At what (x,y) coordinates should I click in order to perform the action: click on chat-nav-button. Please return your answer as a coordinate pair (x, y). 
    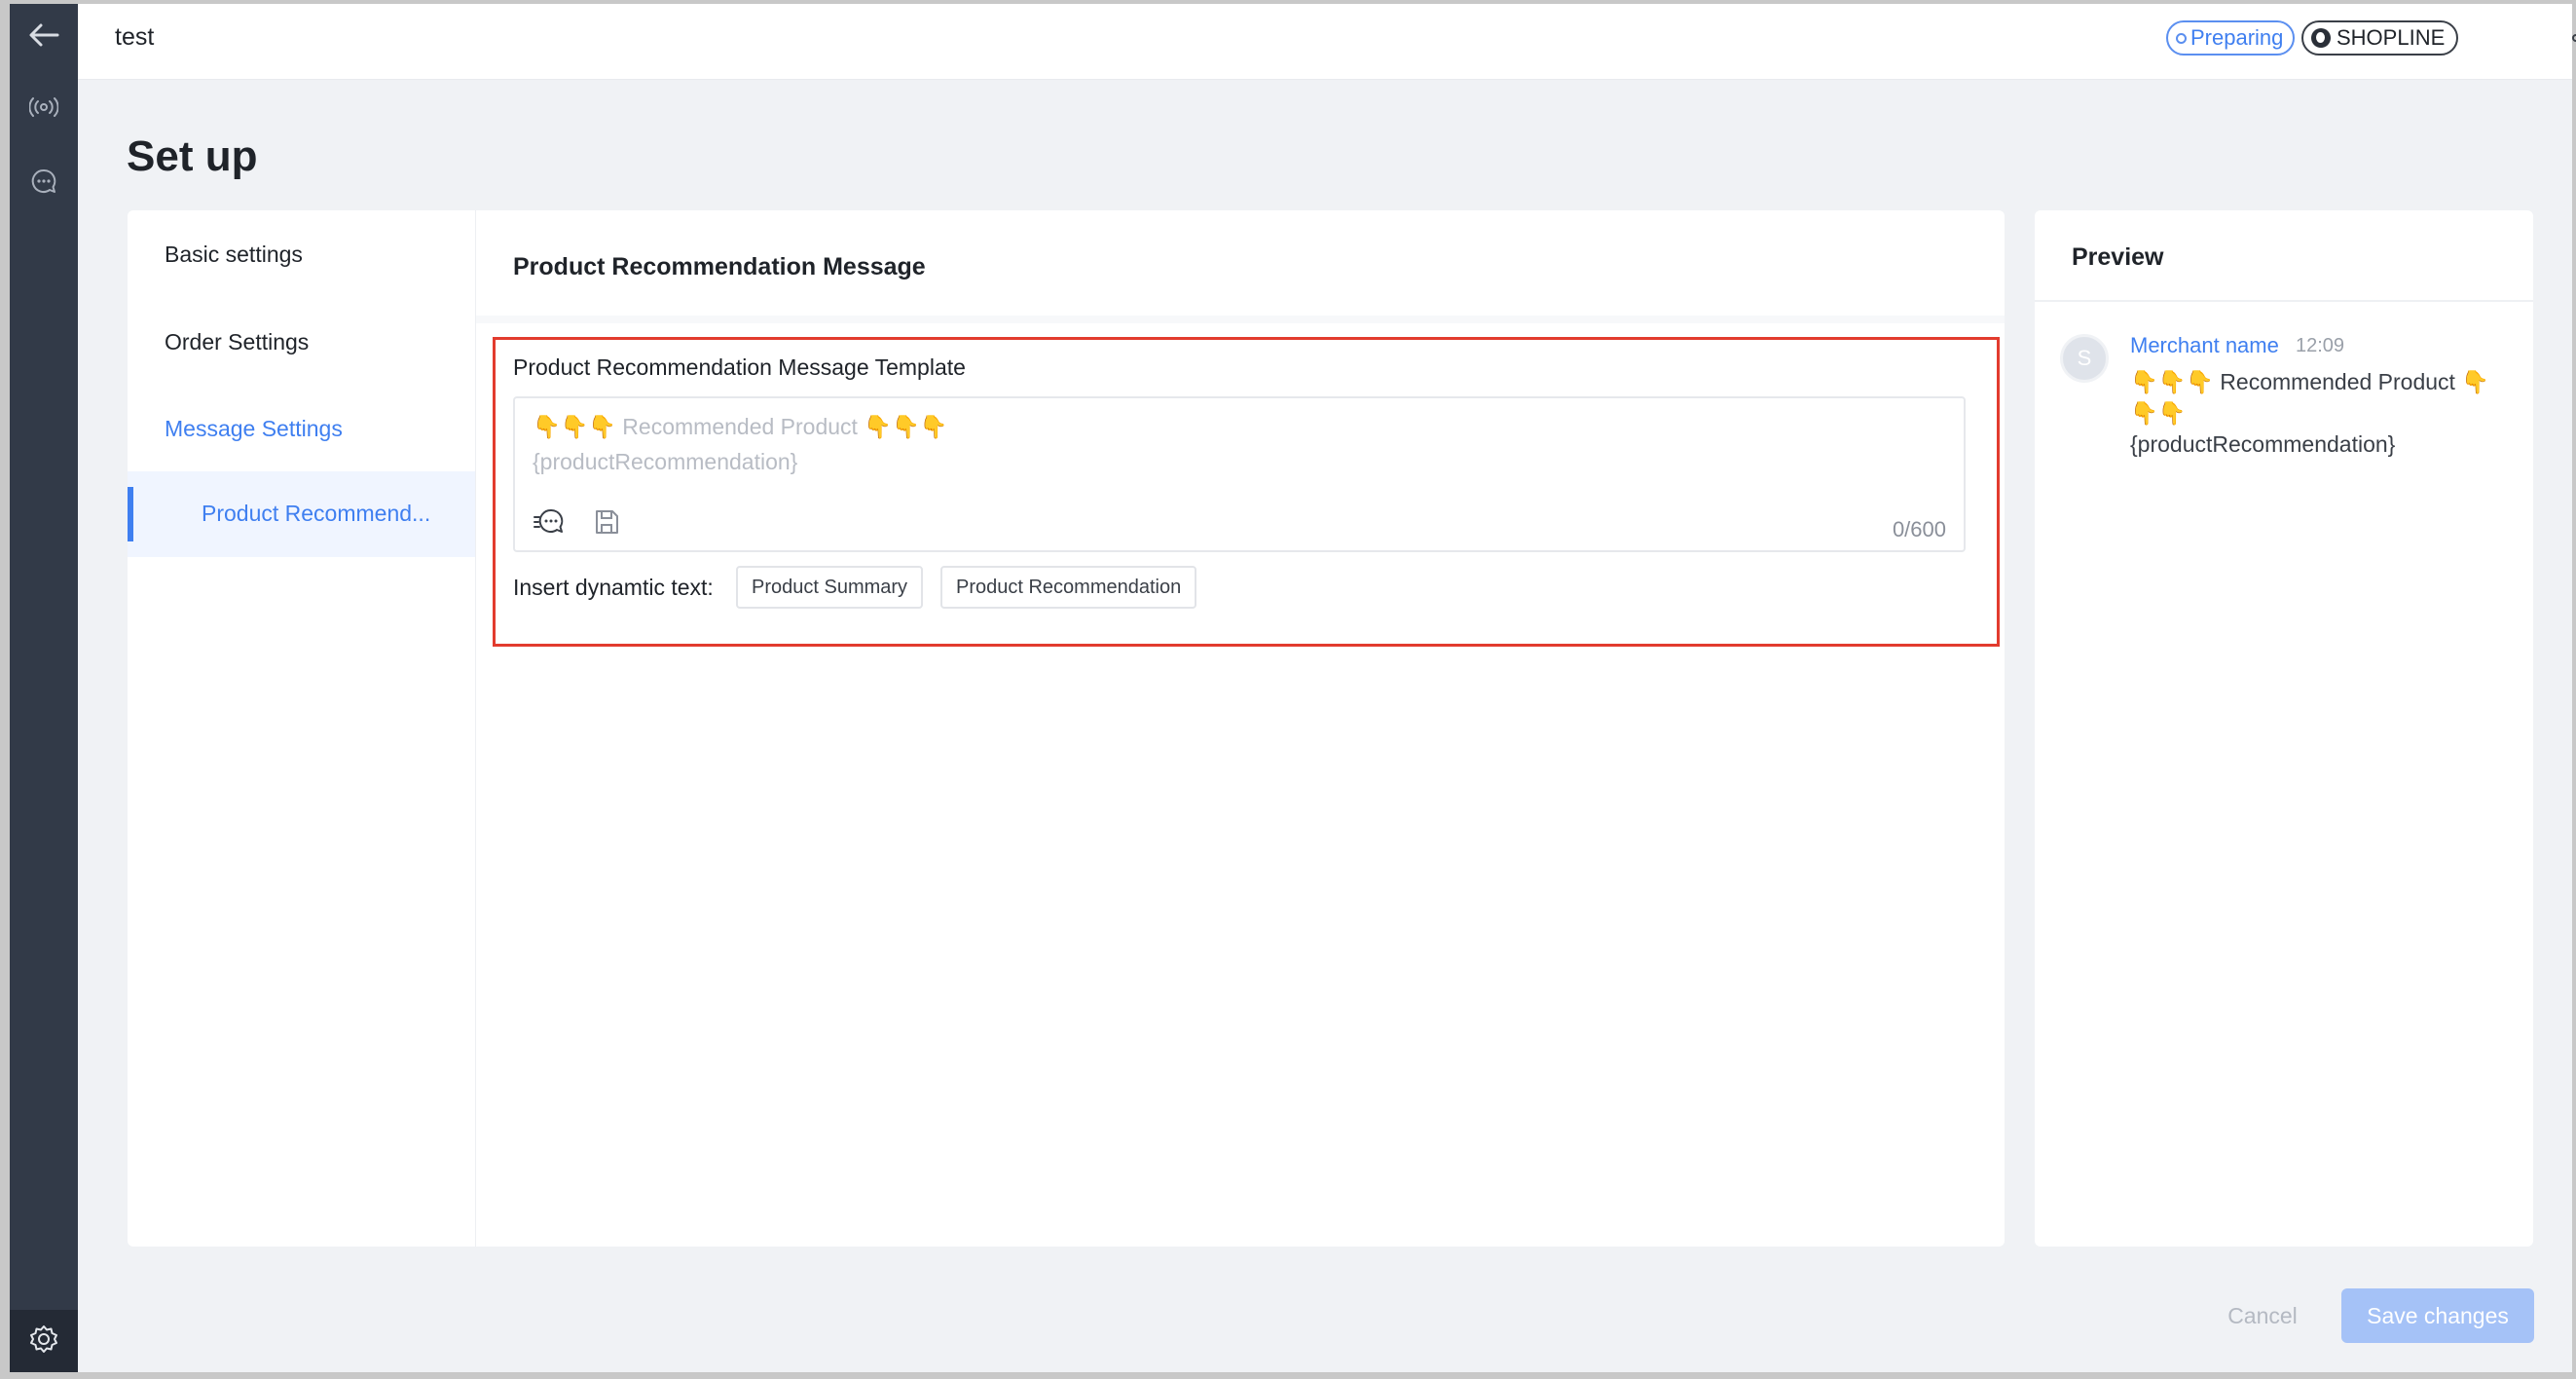
    Looking at the image, I should click on (44, 181).